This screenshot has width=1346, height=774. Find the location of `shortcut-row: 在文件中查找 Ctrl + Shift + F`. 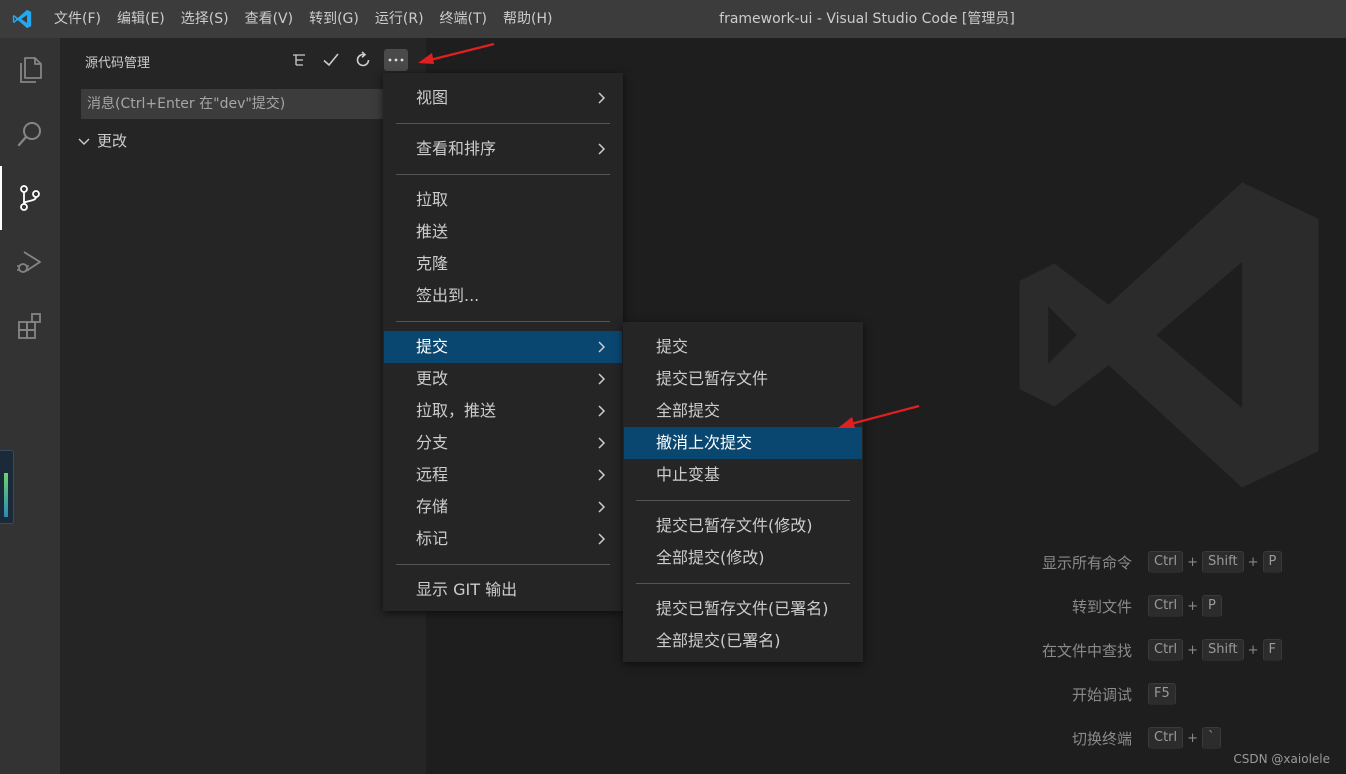

shortcut-row: 在文件中查找 Ctrl + Shift + F is located at coordinates (1150, 650).